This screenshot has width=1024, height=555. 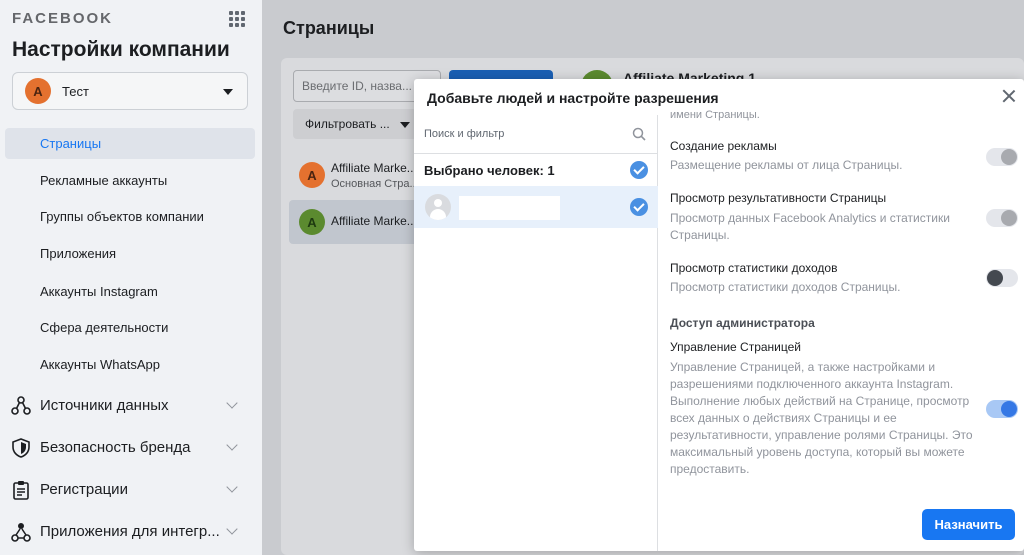 What do you see at coordinates (464, 134) in the screenshot?
I see `search-filter-input: Поиск и фильтр` at bounding box center [464, 134].